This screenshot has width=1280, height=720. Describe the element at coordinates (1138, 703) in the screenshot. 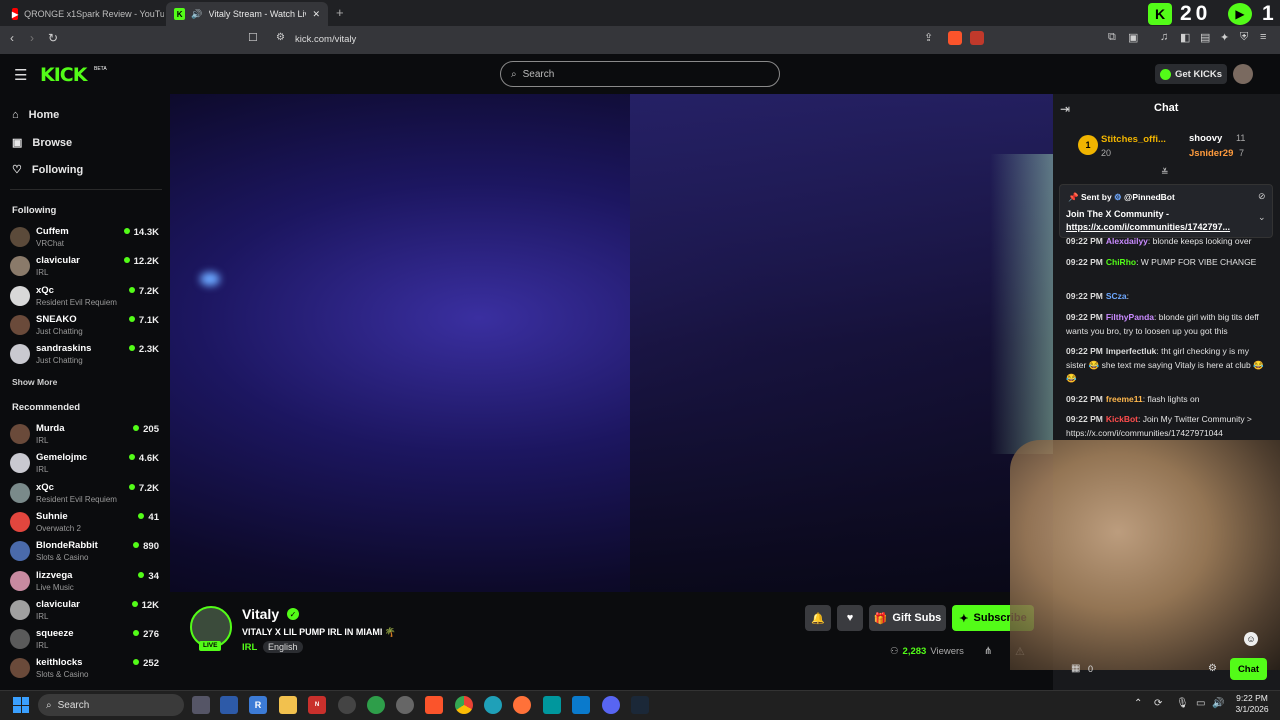

I see `tray-chevron-icon: ⌃` at that location.